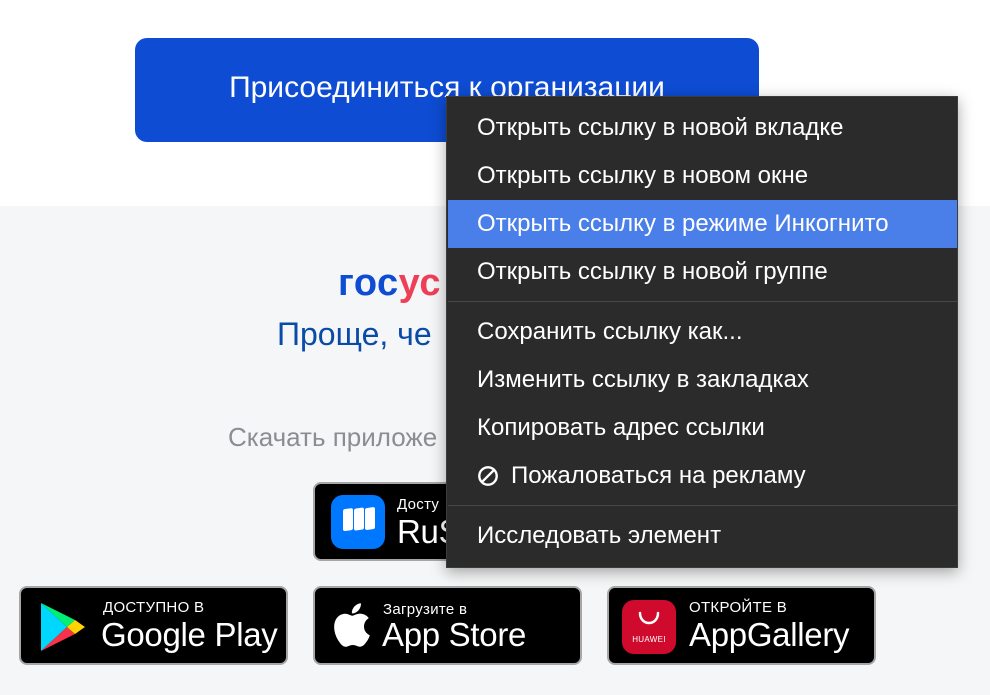 The height and width of the screenshot is (695, 990). What do you see at coordinates (649, 618) in the screenshot?
I see `shopping-bag-icon` at bounding box center [649, 618].